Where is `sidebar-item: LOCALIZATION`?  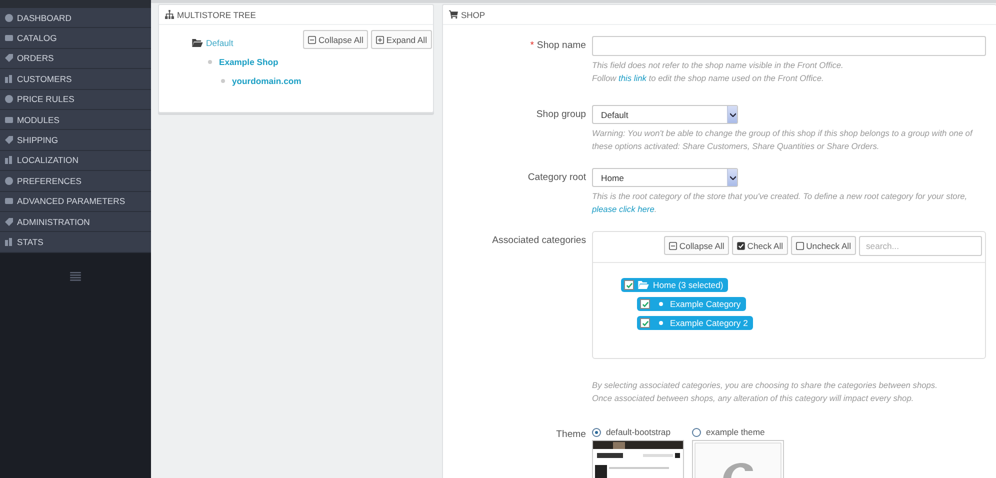 sidebar-item: LOCALIZATION is located at coordinates (75, 161).